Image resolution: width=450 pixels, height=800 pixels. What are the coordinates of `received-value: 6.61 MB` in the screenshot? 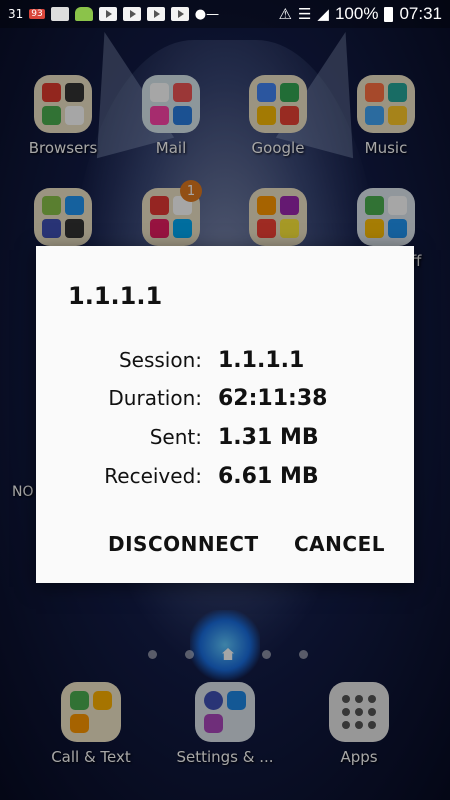 It's located at (268, 476).